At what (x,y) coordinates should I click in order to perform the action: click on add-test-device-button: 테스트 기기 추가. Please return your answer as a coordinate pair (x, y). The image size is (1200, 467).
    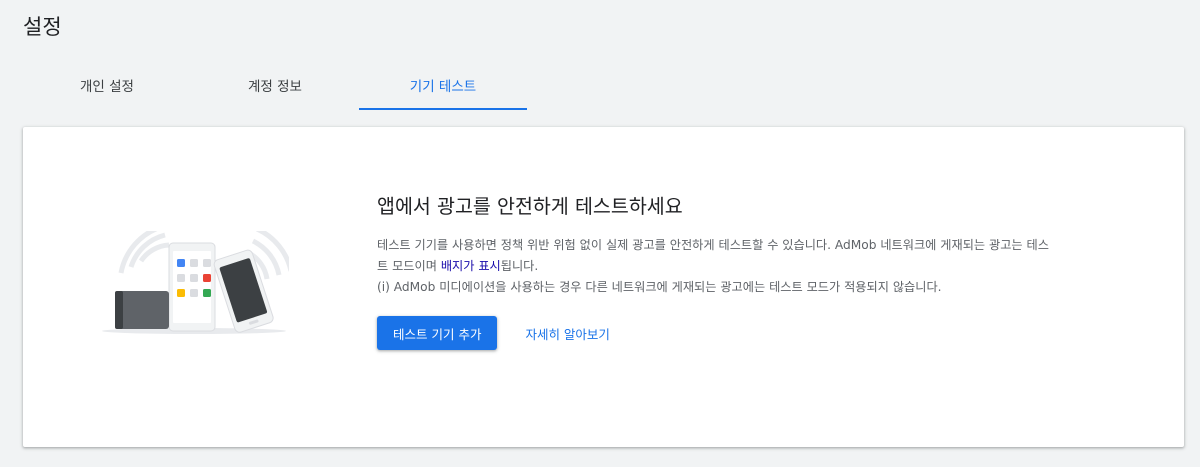
    Looking at the image, I should click on (437, 333).